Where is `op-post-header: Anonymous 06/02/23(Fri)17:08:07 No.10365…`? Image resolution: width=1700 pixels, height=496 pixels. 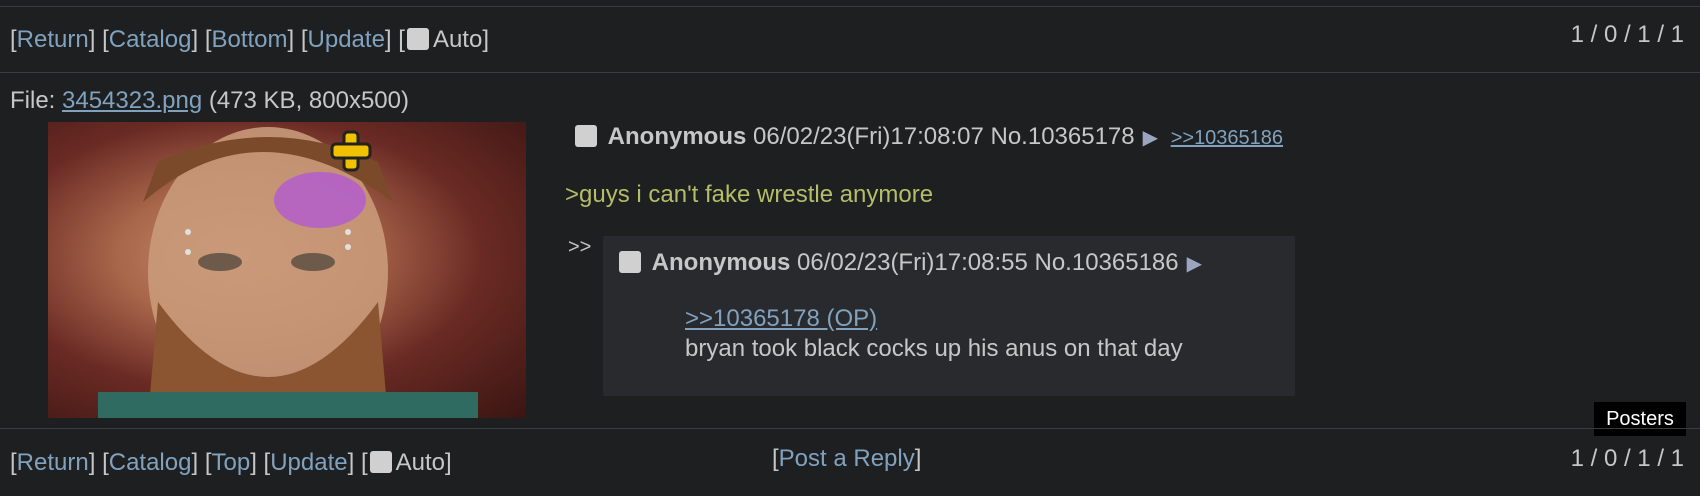 op-post-header: Anonymous 06/02/23(Fri)17:08:07 No.10365… is located at coordinates (928, 137).